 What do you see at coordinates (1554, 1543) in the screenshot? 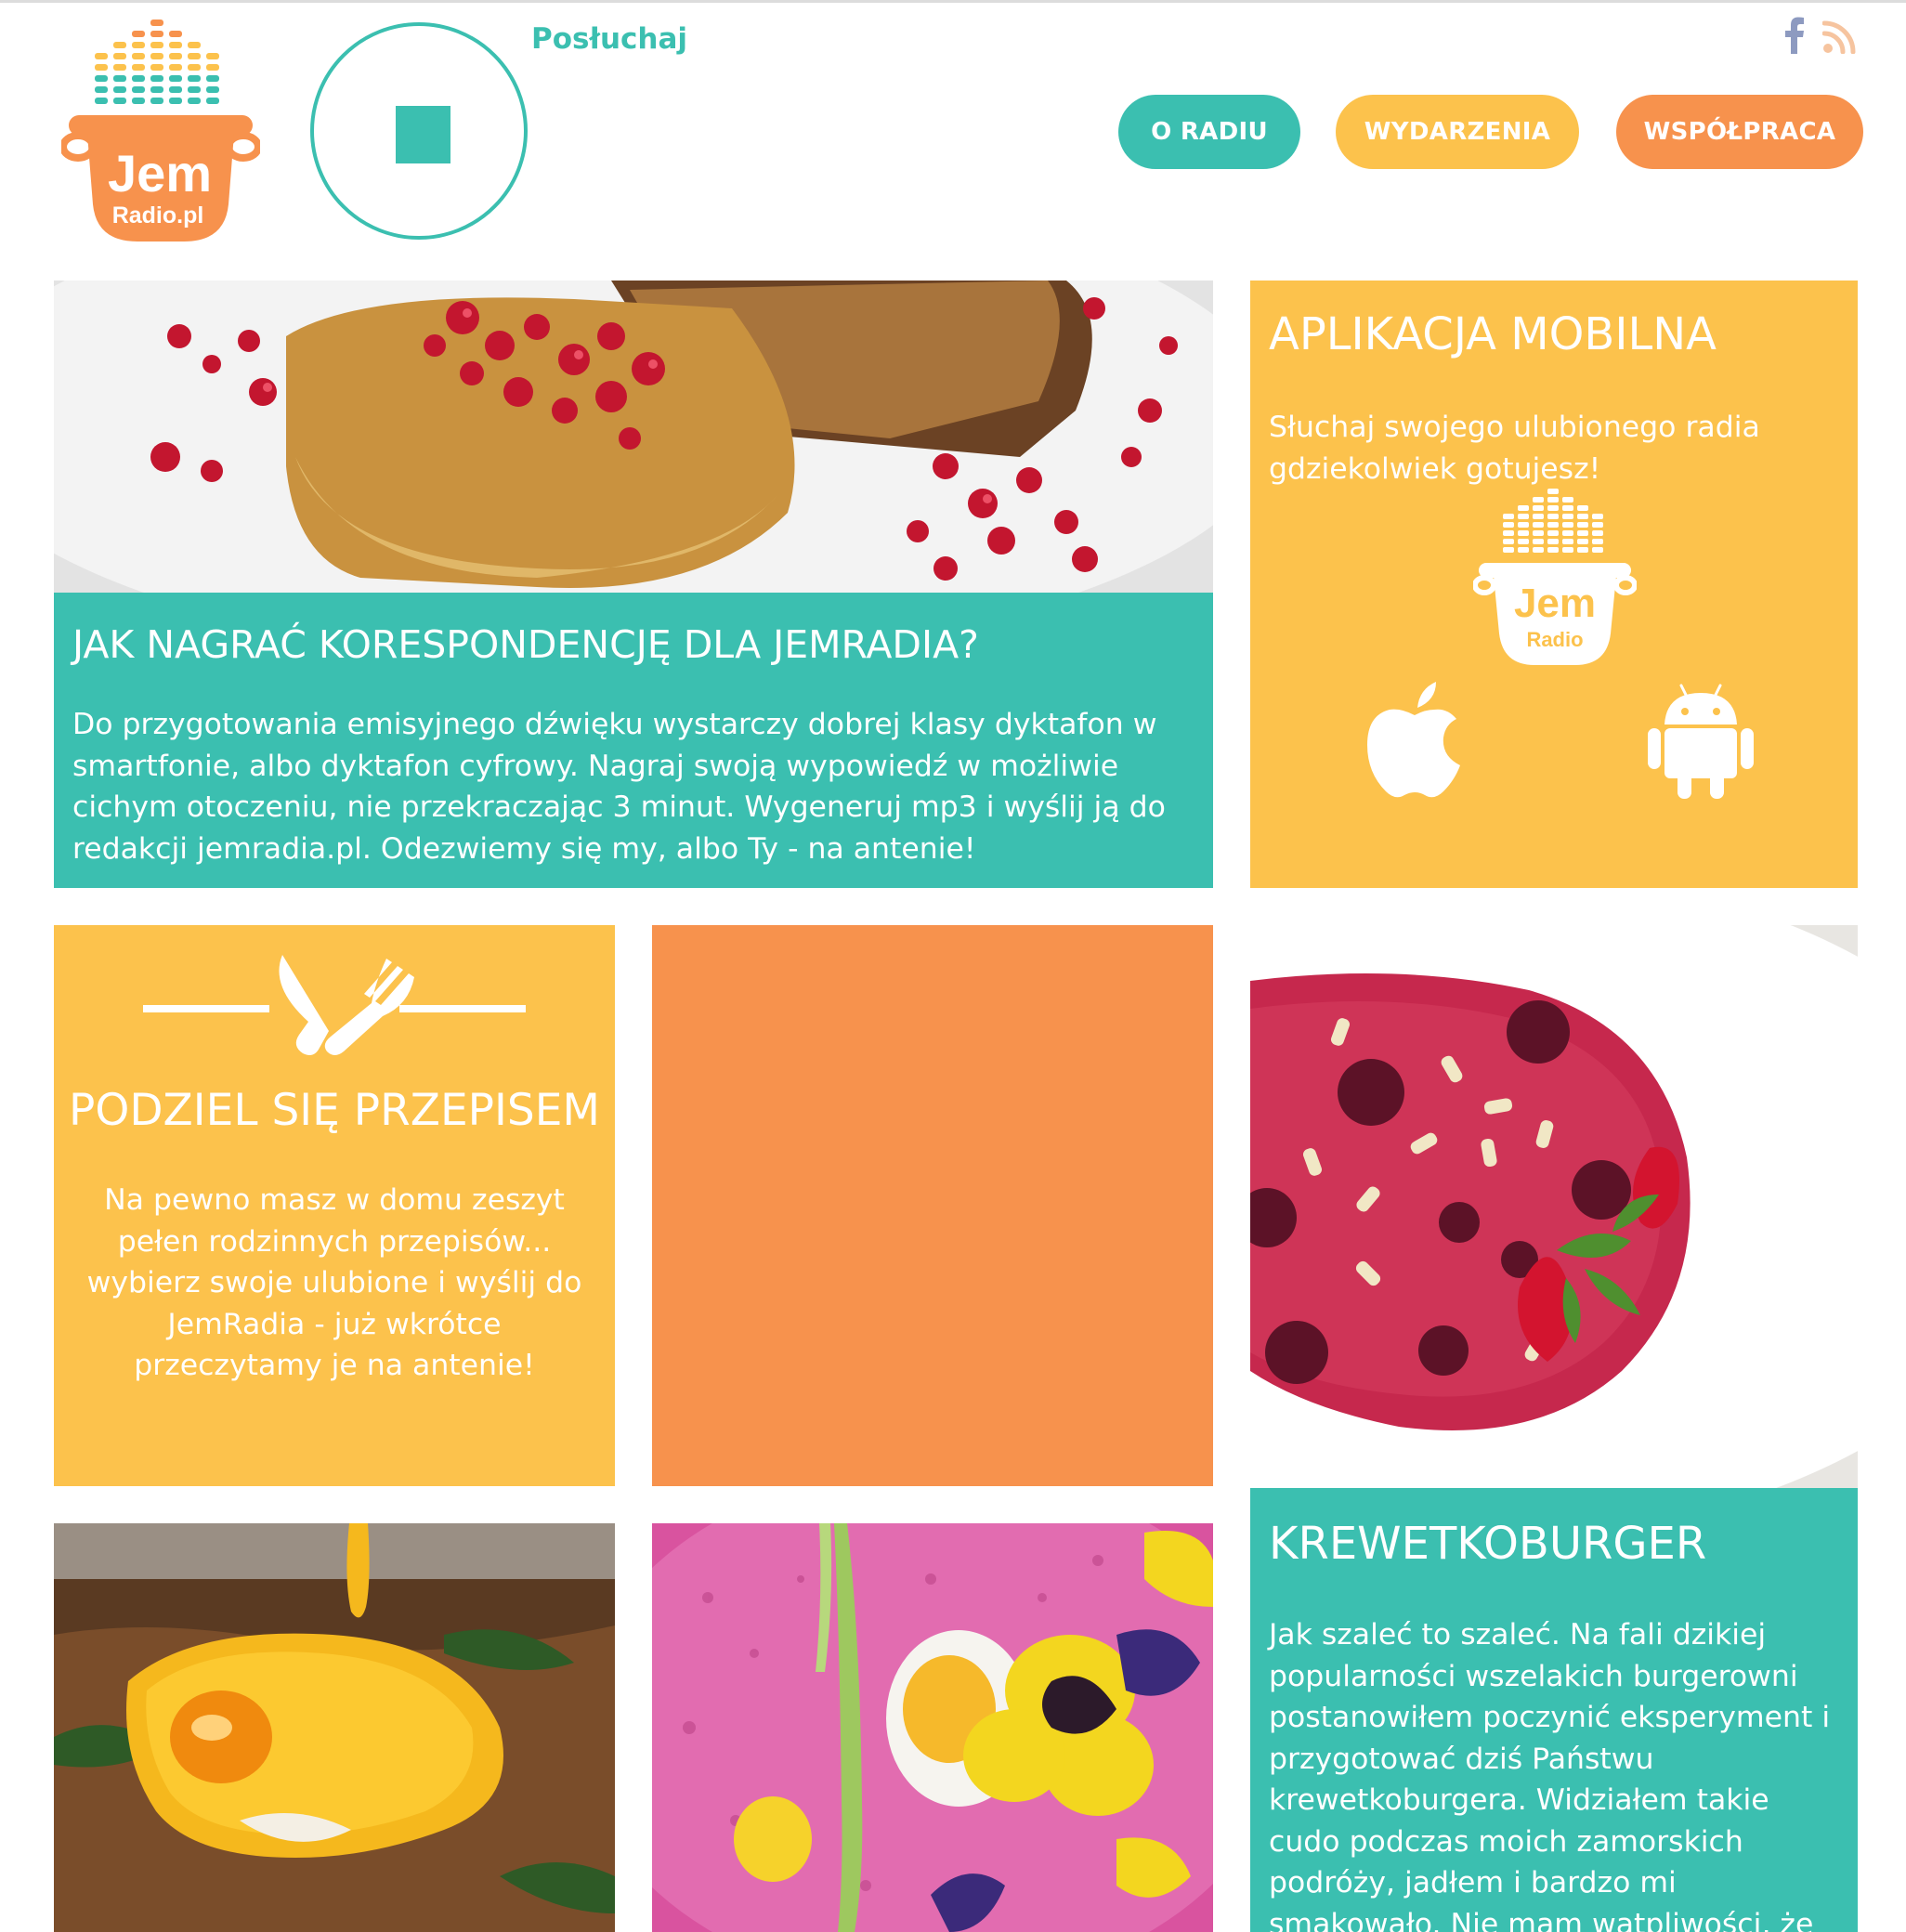
I see `krewetkoburger-title: KREWETKOBURGER` at bounding box center [1554, 1543].